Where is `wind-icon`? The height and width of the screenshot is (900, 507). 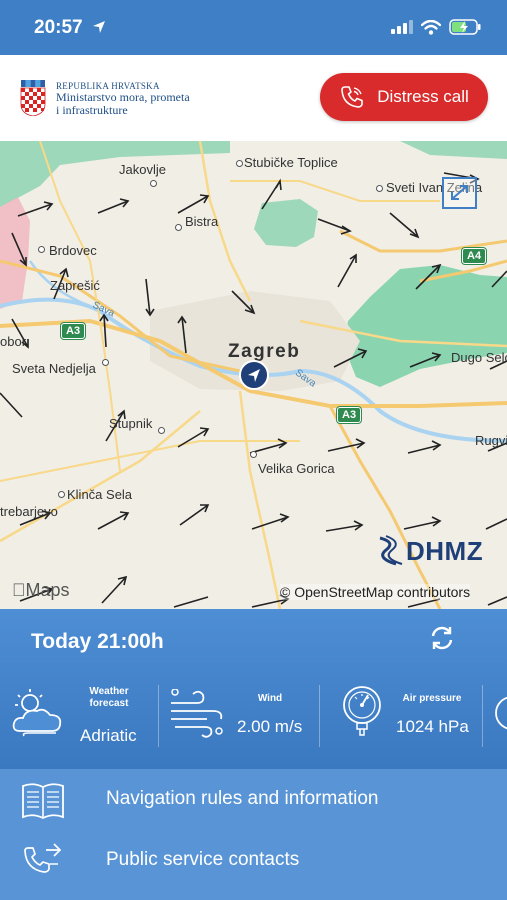
wind-icon is located at coordinates (197, 713).